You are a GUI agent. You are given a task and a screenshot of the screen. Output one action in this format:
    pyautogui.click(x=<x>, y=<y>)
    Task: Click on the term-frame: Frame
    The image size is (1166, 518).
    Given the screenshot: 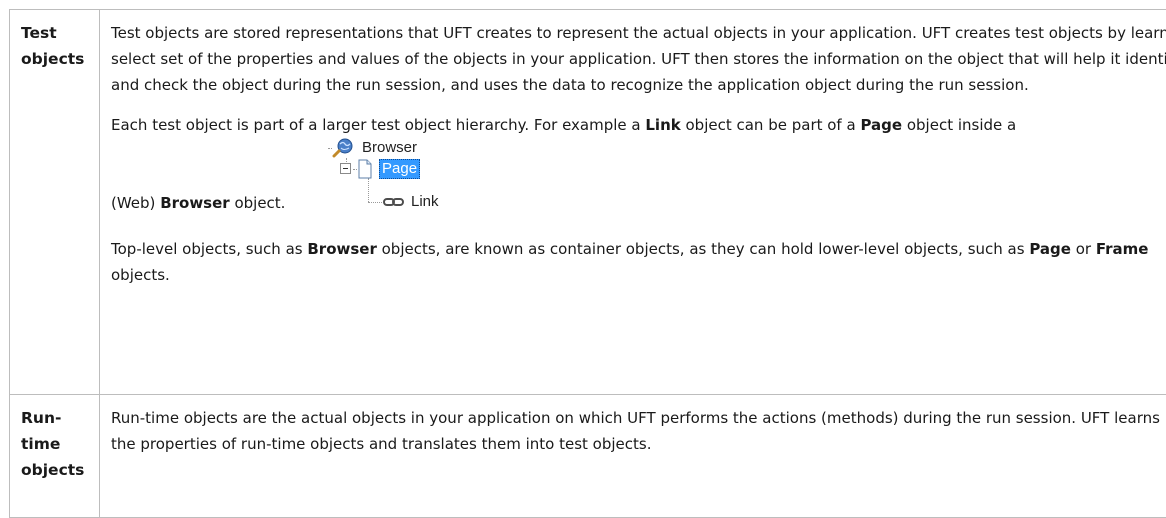 What is the action you would take?
    pyautogui.click(x=1122, y=249)
    